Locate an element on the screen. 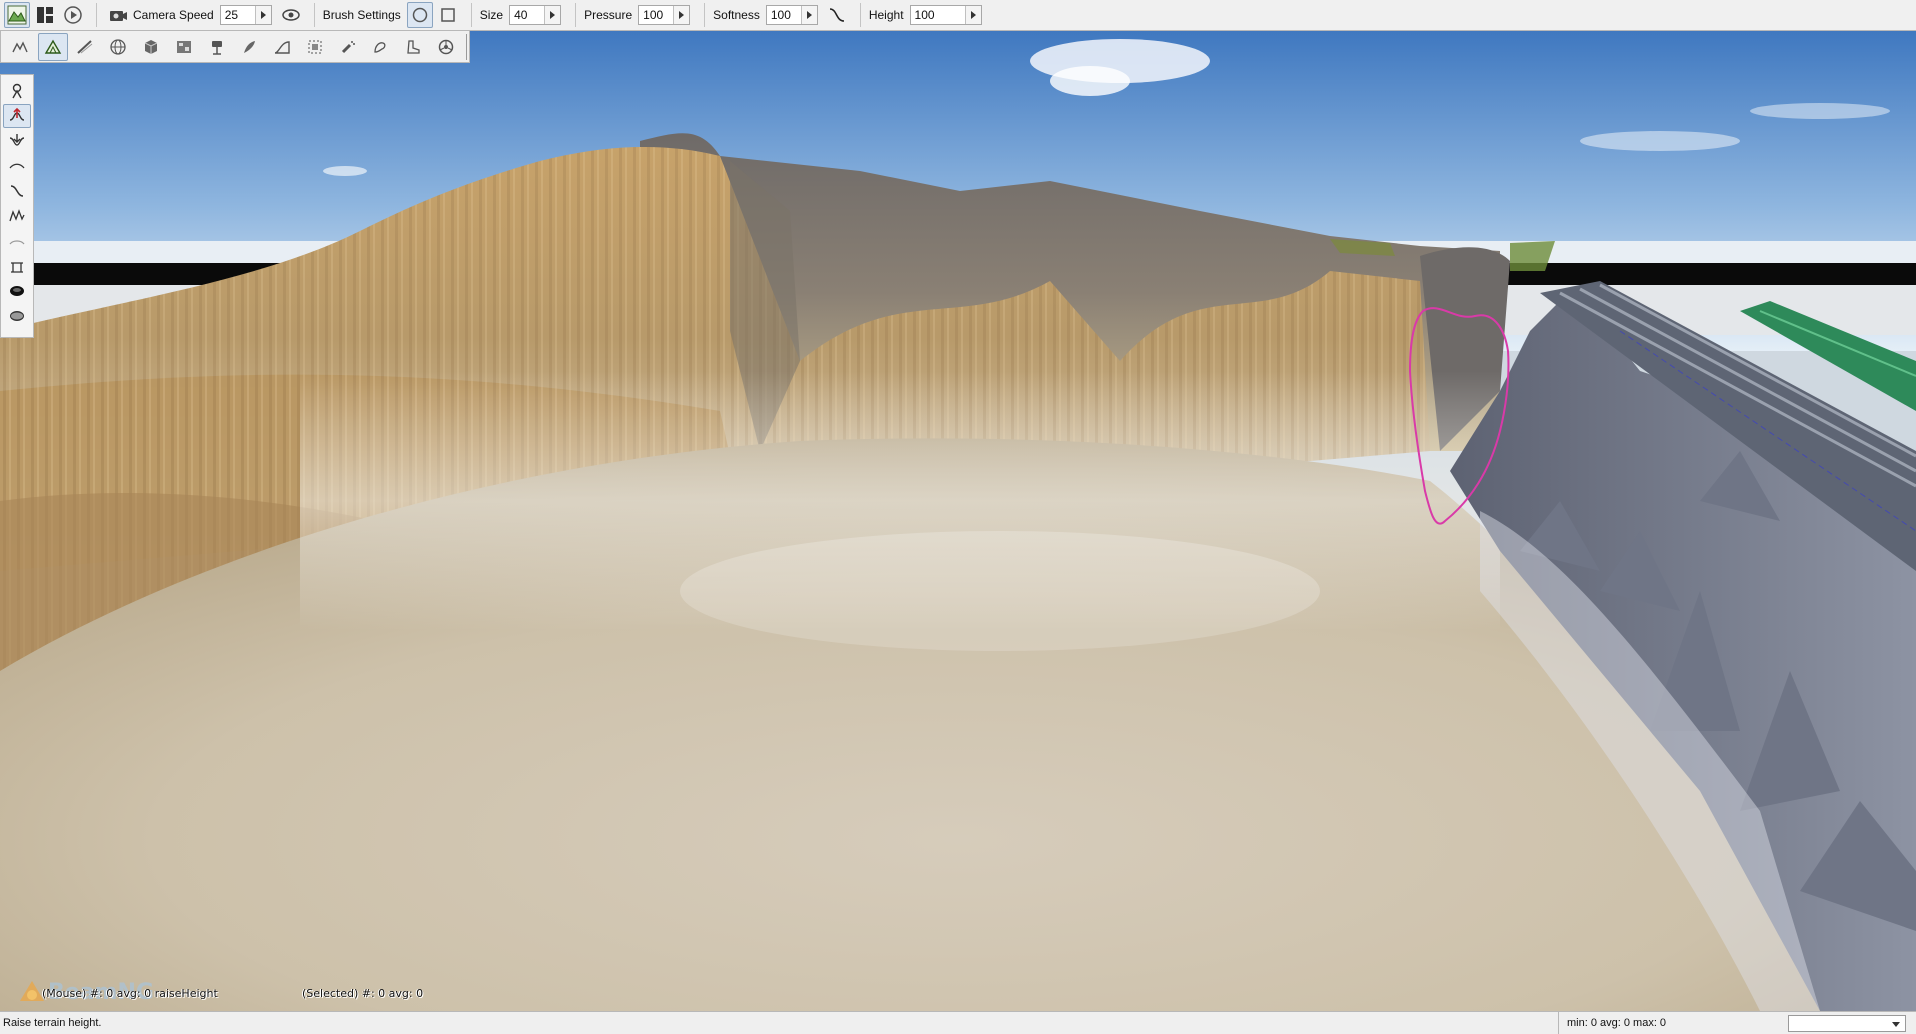 The image size is (1916, 1034). softness-field: 100 is located at coordinates (791, 15).